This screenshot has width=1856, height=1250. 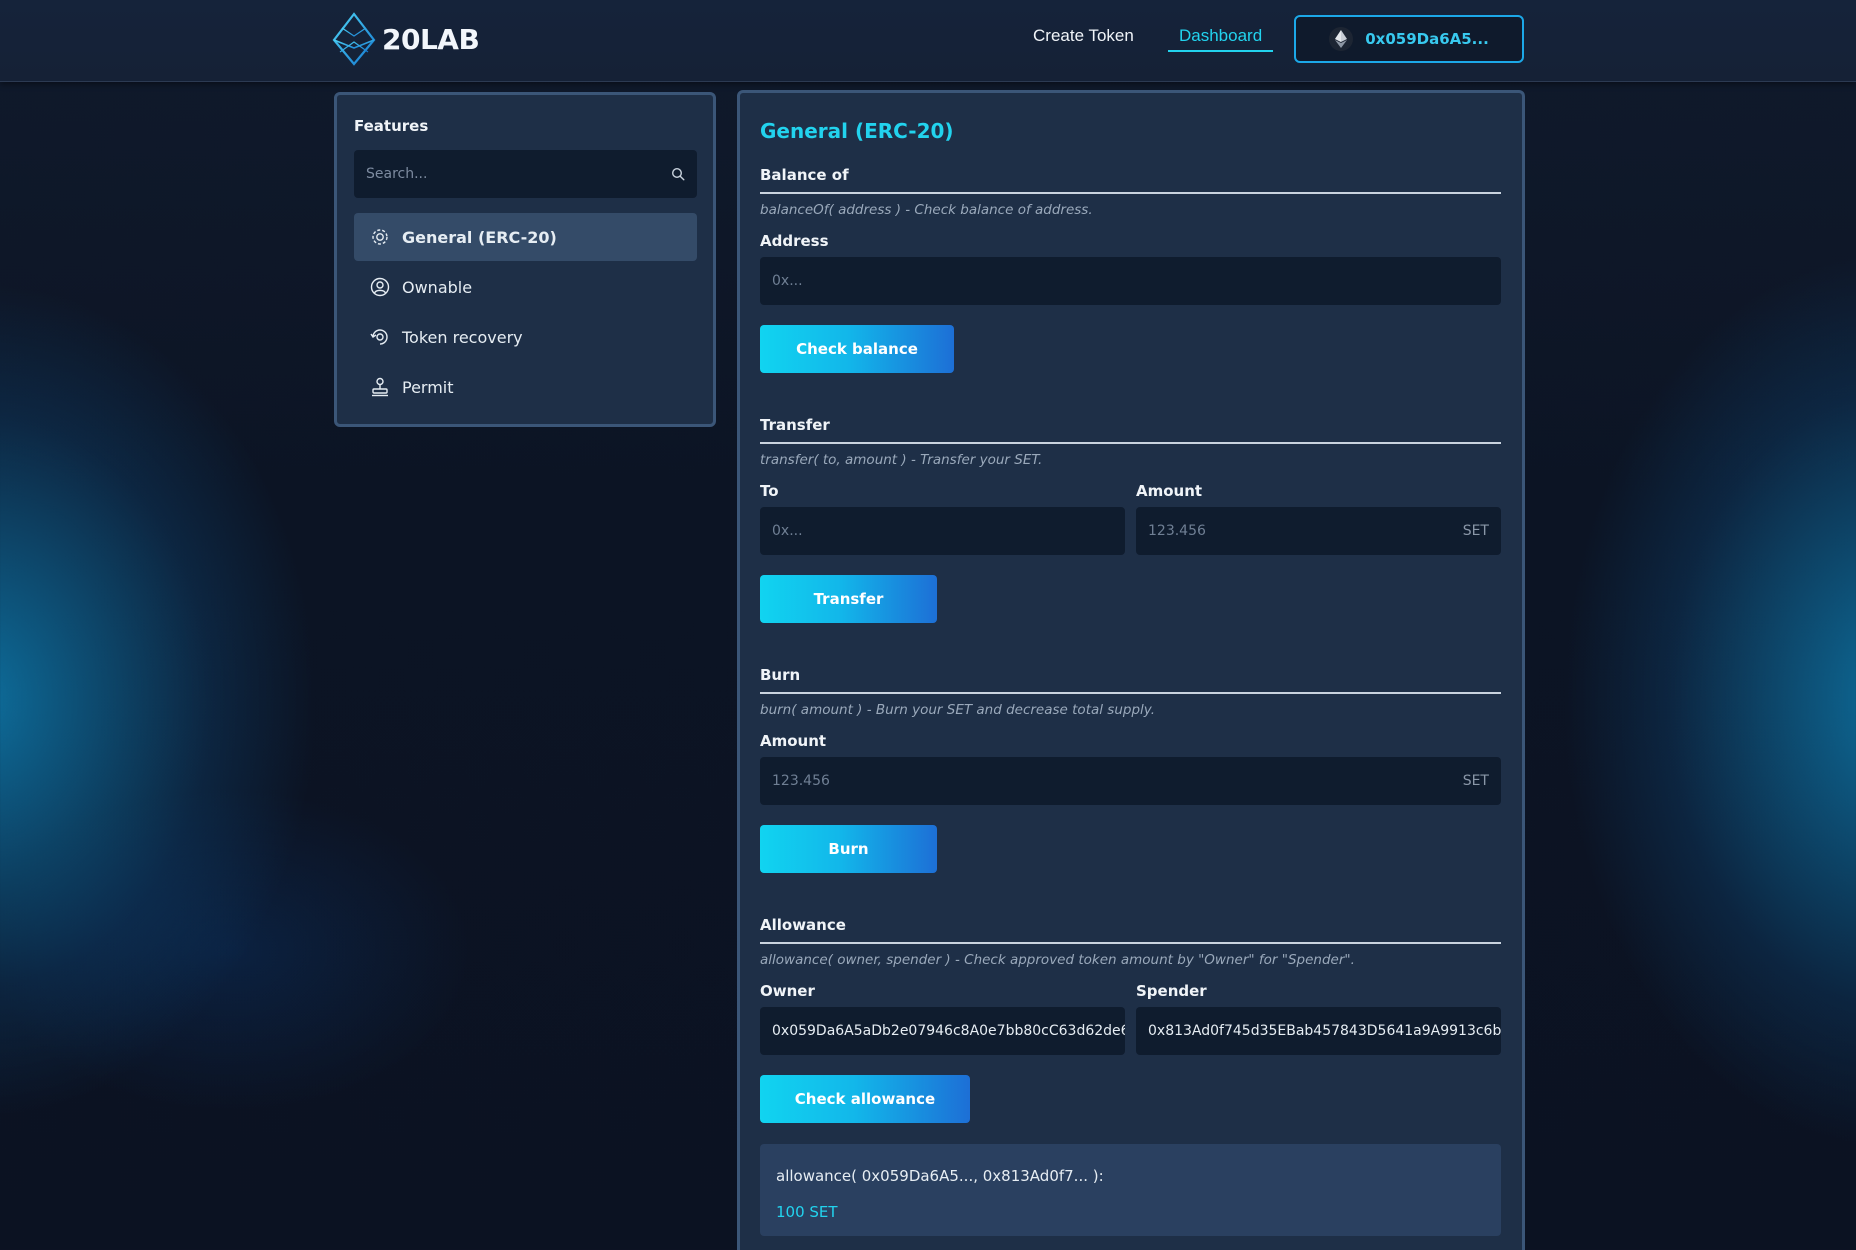 I want to click on sidebar-item-label: Permit, so click(x=428, y=387).